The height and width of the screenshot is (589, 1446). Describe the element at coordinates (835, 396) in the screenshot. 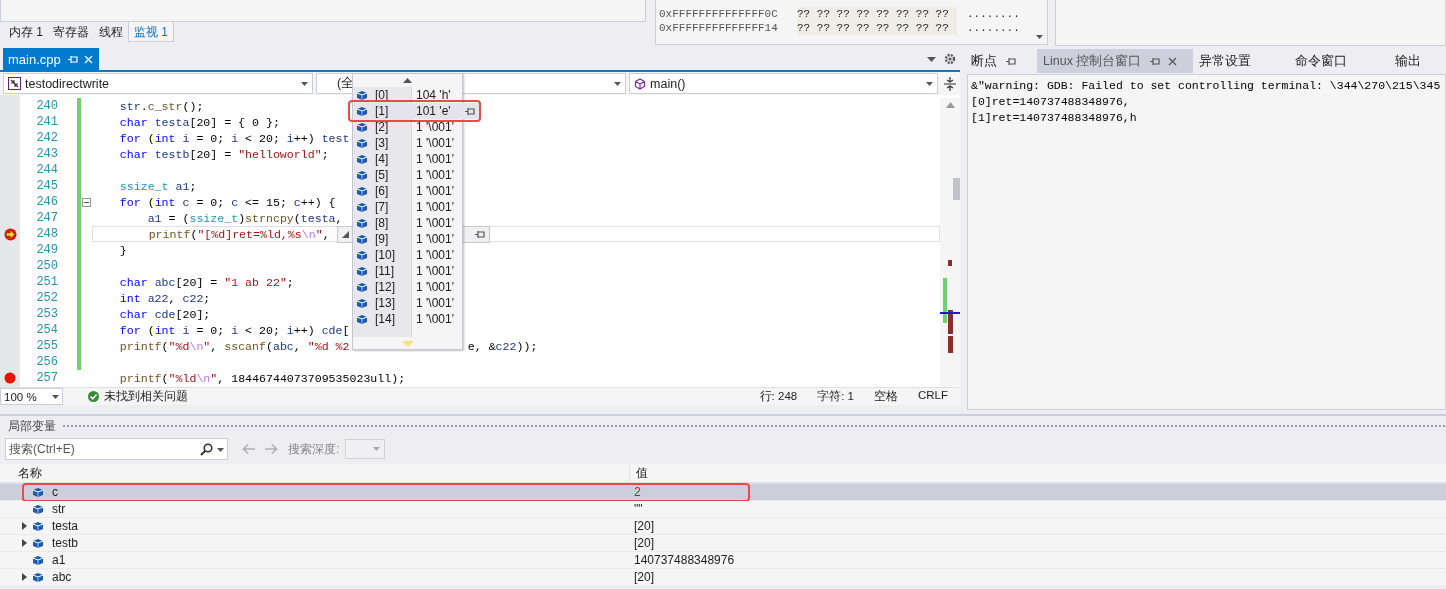

I see `column-indicator: 字符: 1` at that location.